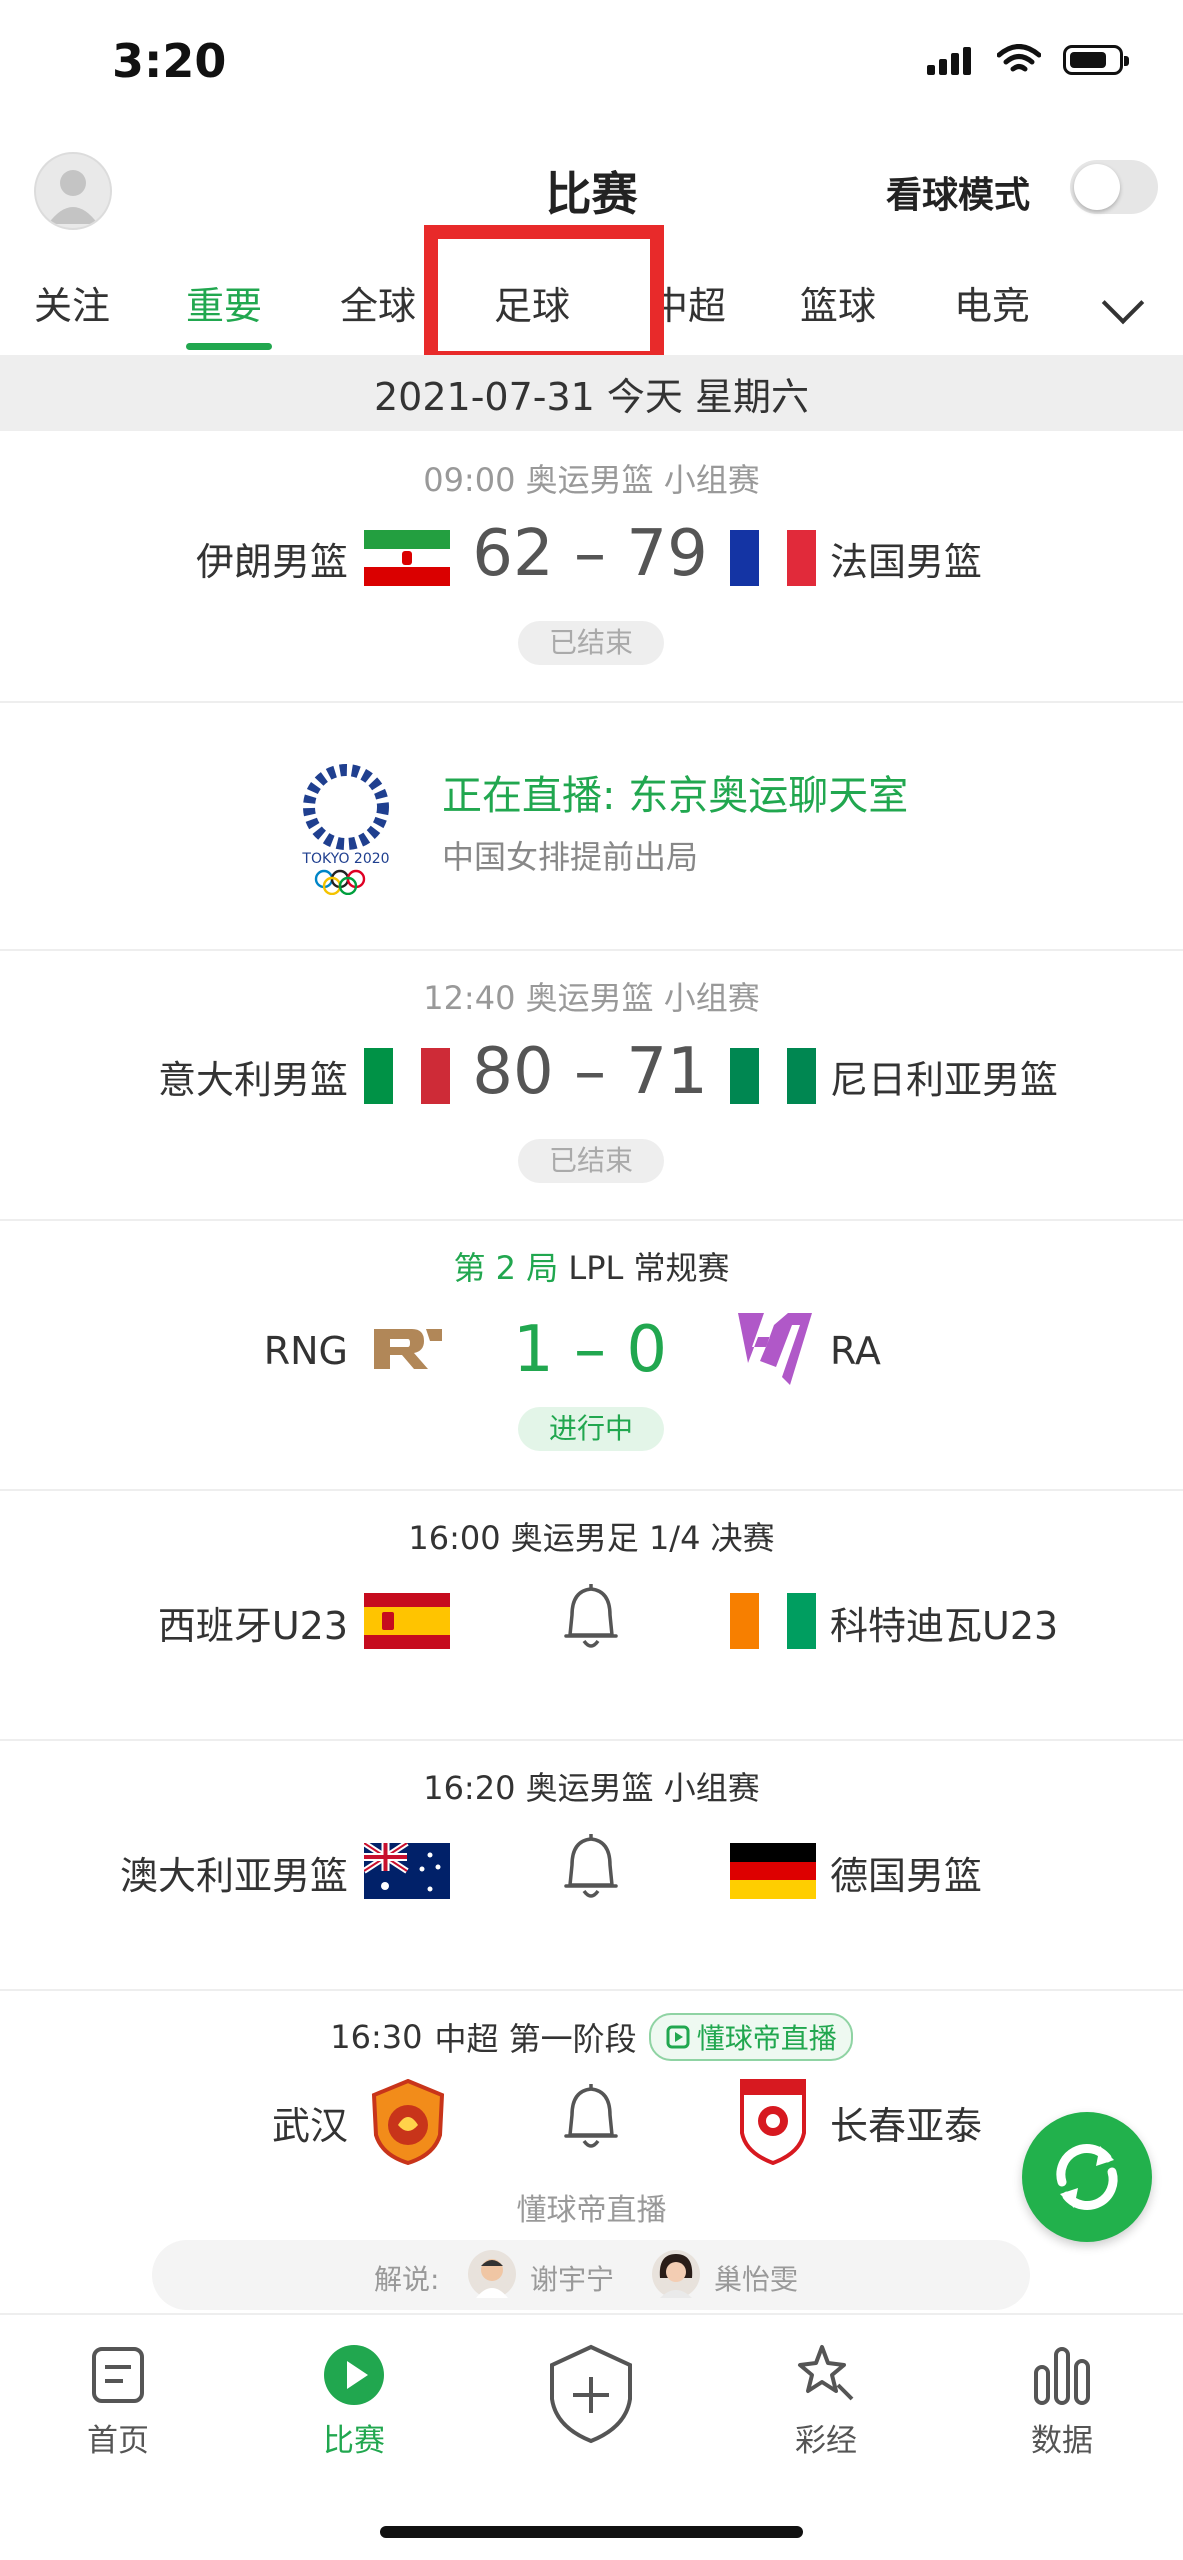 This screenshot has height=2560, width=1183. Describe the element at coordinates (305, 1351) in the screenshot. I see `home-team: RNG` at that location.